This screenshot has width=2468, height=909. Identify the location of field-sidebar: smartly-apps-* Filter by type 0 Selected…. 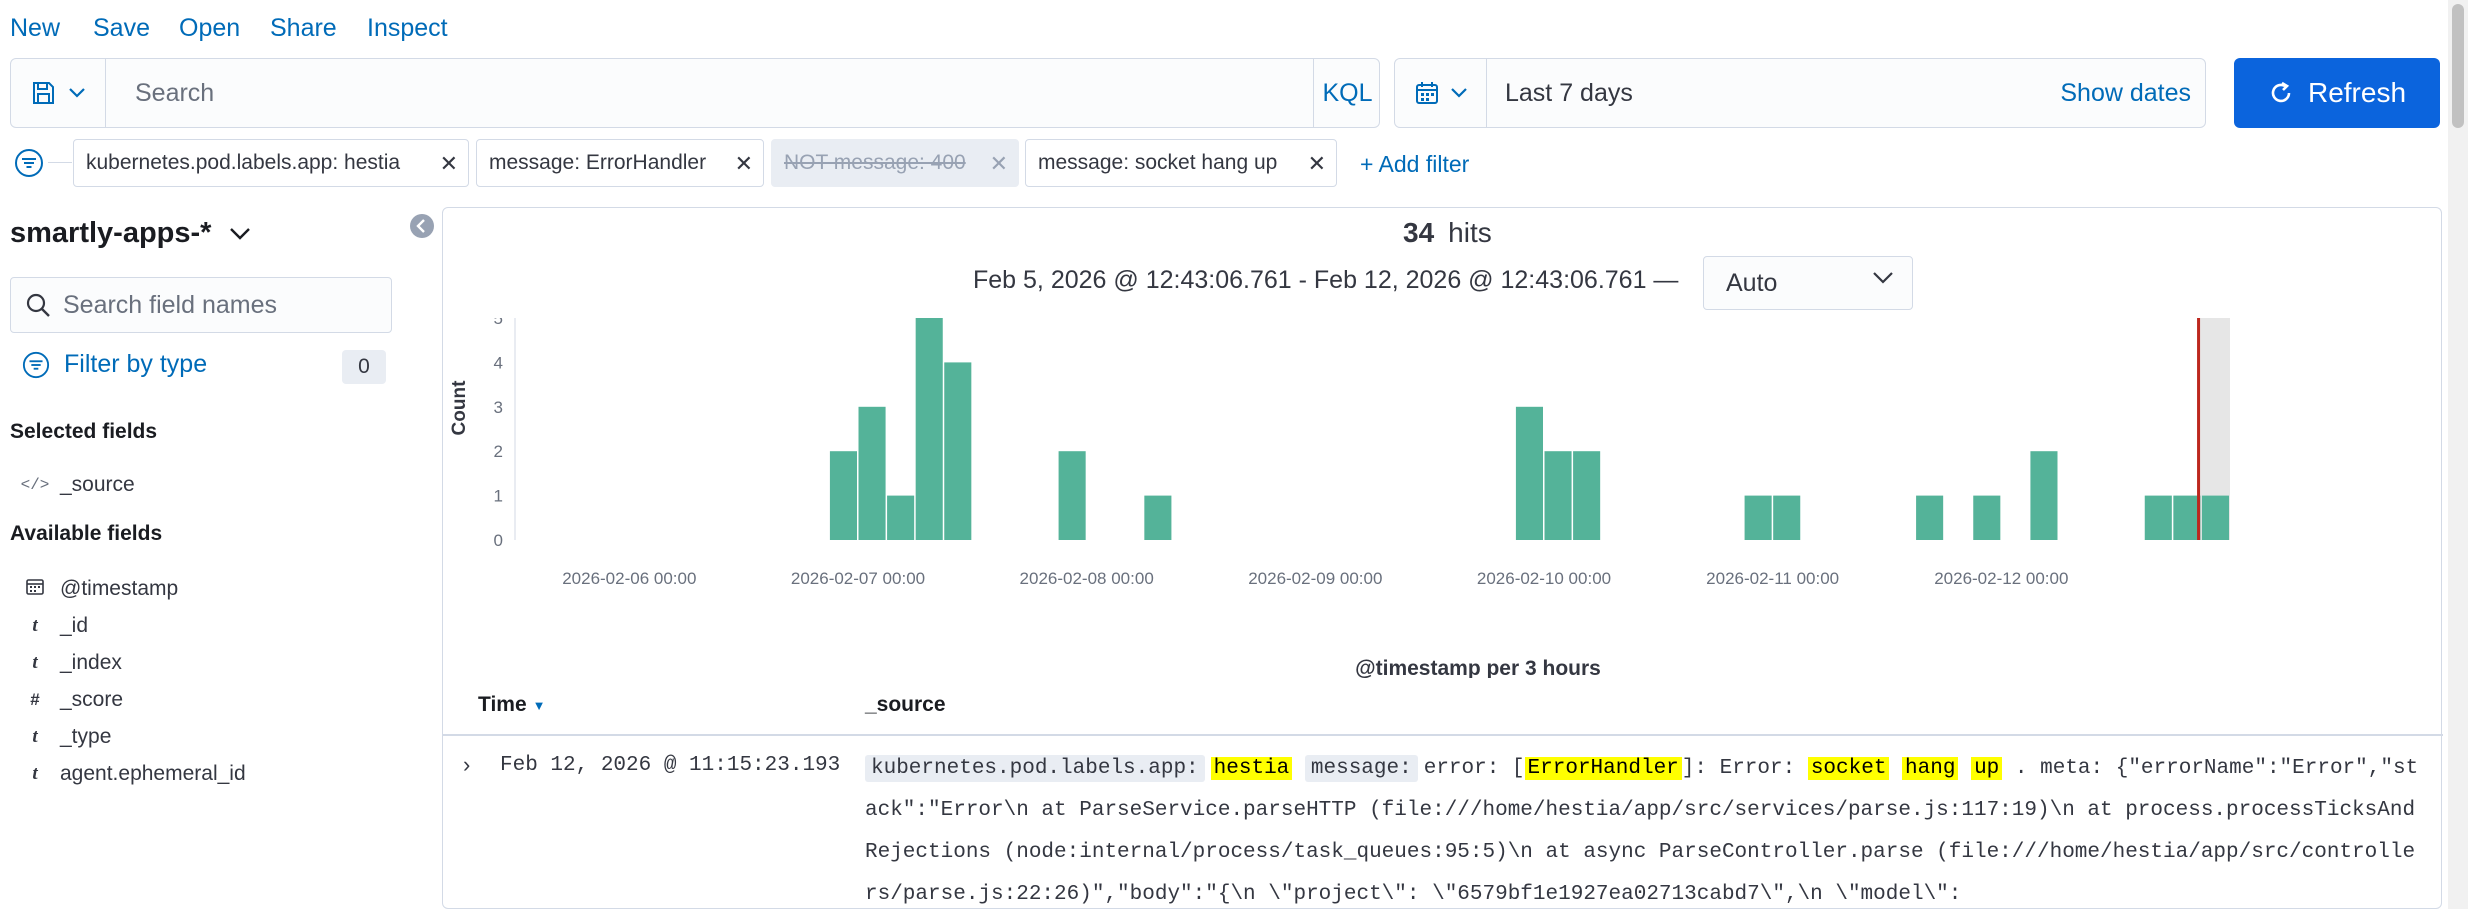
(220, 557).